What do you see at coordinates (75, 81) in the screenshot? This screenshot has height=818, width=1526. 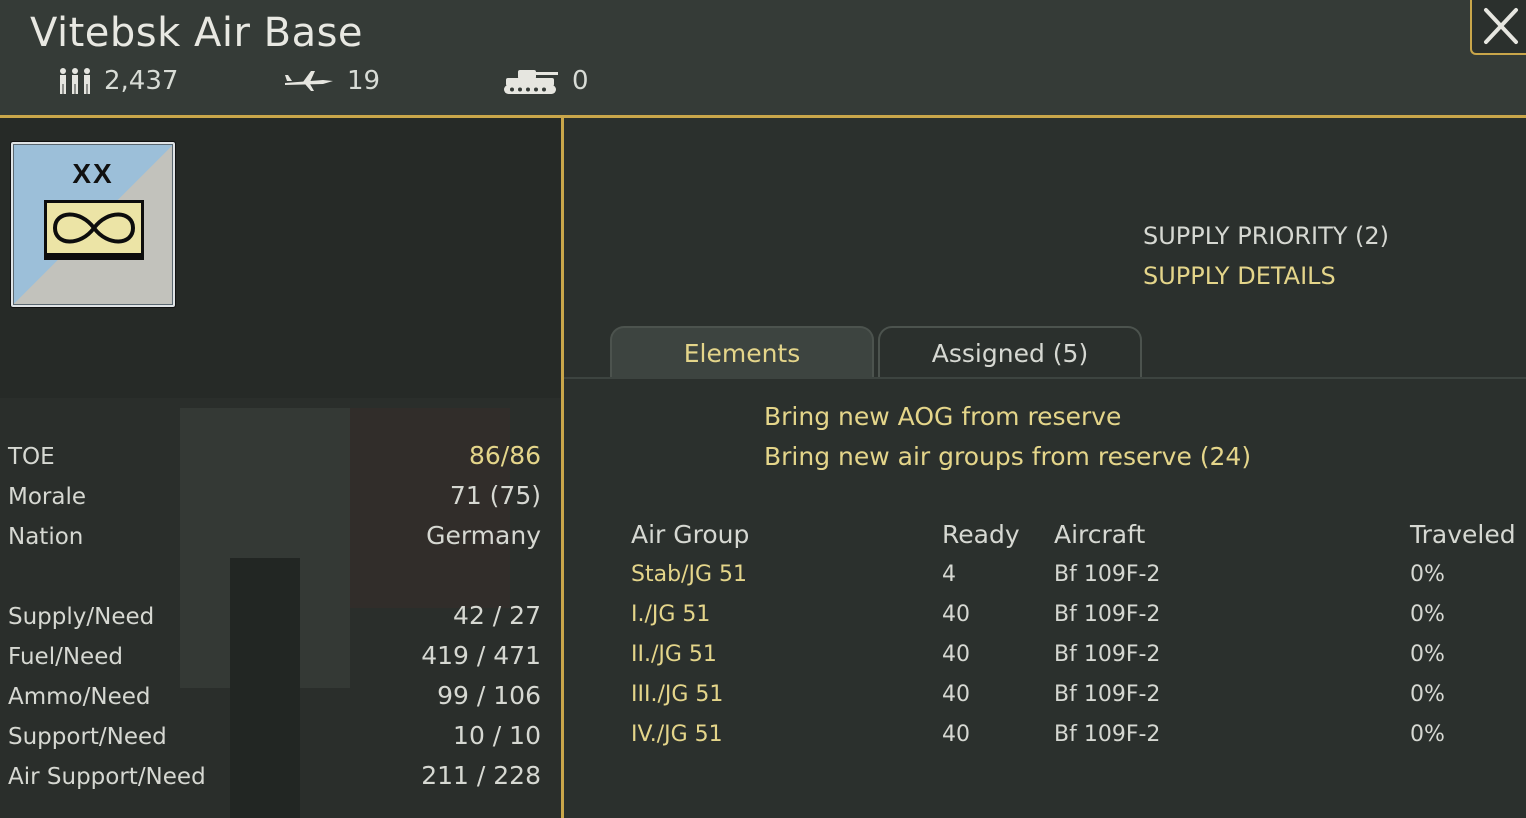 I see `men-icon` at bounding box center [75, 81].